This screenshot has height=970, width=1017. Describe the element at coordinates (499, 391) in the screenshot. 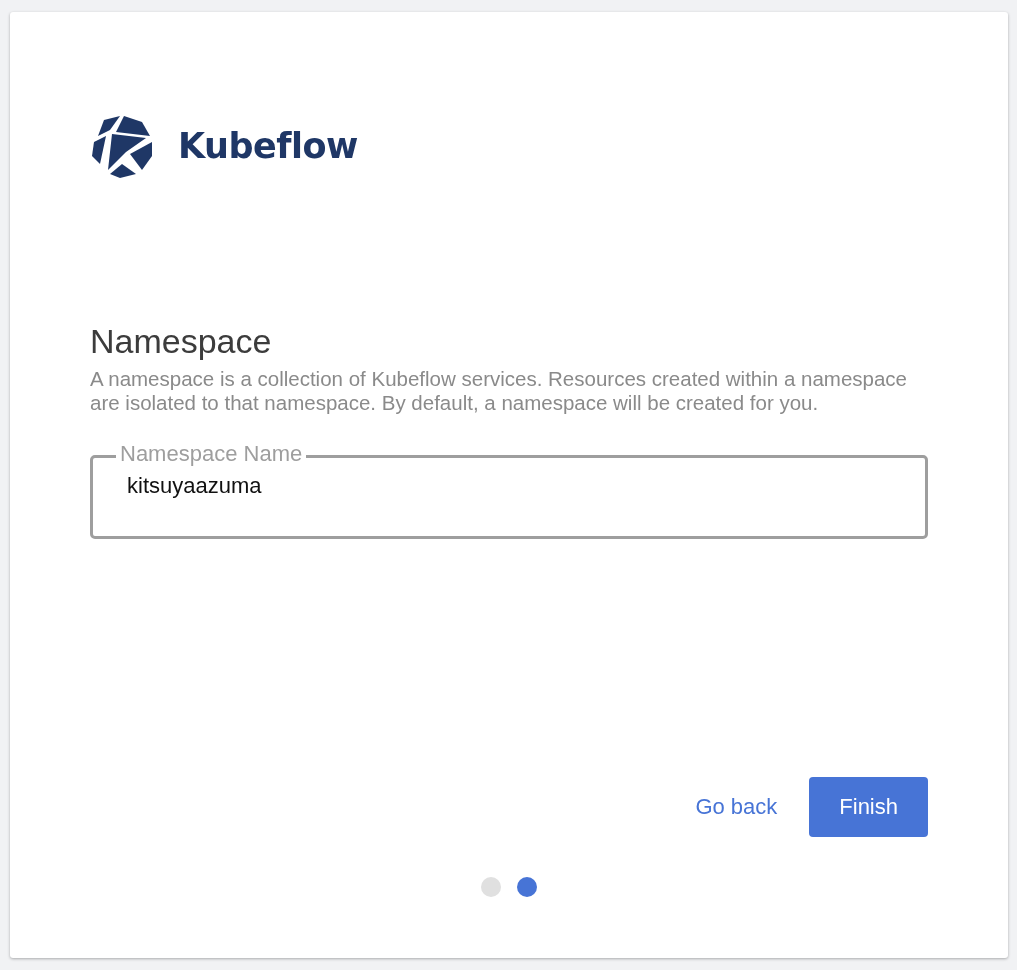

I see `section-description: A namespace is a collection of Kubeflow services. Resources created within a namespace are isolated to that namespace. By default, a namespace will be created for you.` at that location.